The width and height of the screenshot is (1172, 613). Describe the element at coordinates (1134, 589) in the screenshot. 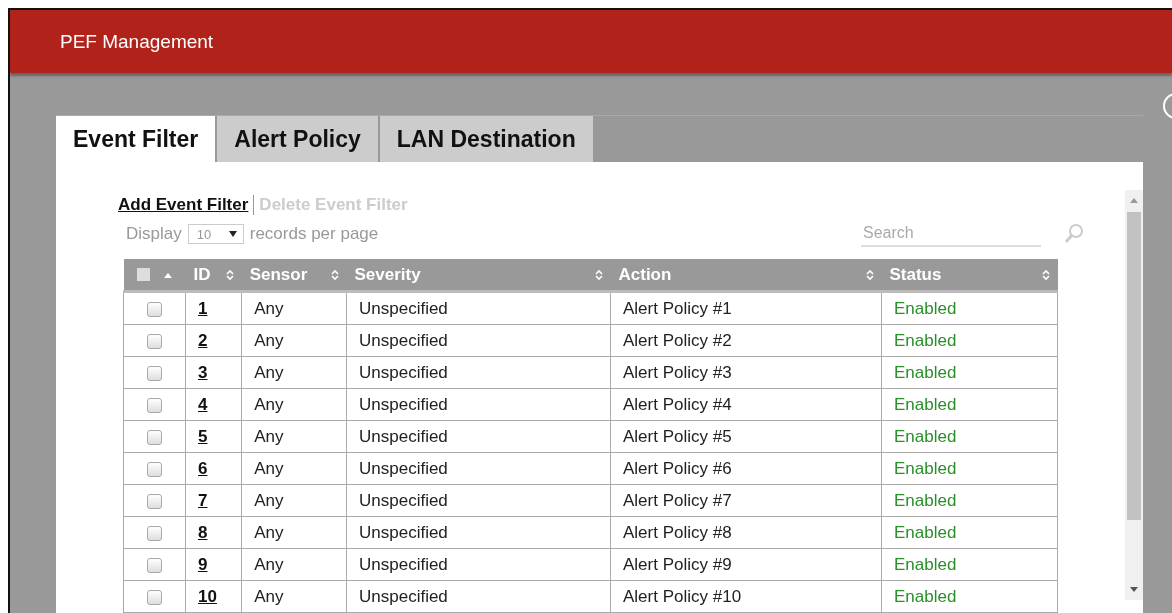

I see `scroll-down-icon` at that location.